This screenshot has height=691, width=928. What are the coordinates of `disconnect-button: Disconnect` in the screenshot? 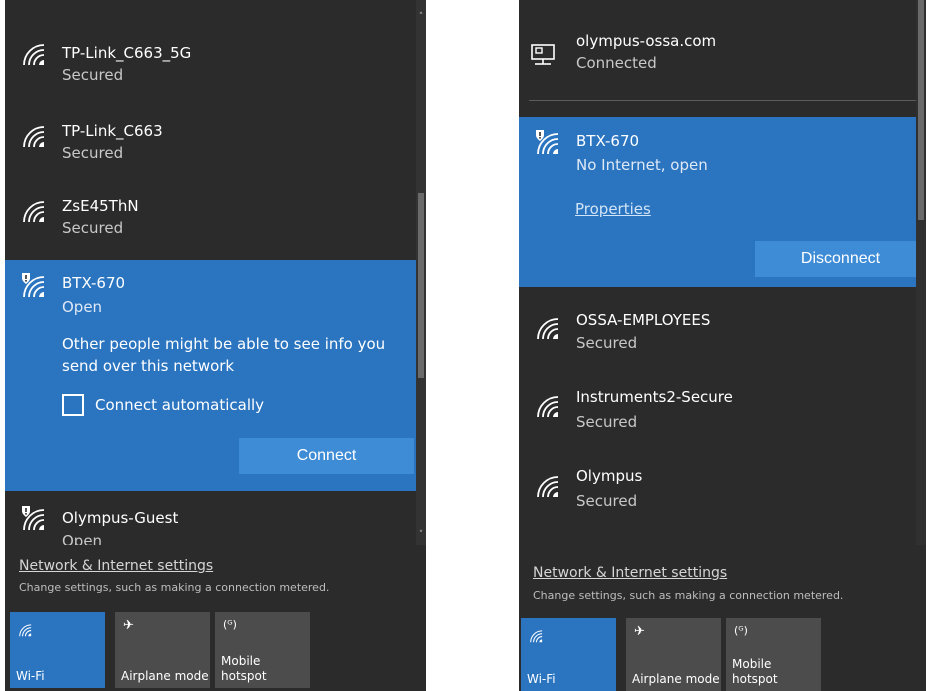 It's located at (840, 259).